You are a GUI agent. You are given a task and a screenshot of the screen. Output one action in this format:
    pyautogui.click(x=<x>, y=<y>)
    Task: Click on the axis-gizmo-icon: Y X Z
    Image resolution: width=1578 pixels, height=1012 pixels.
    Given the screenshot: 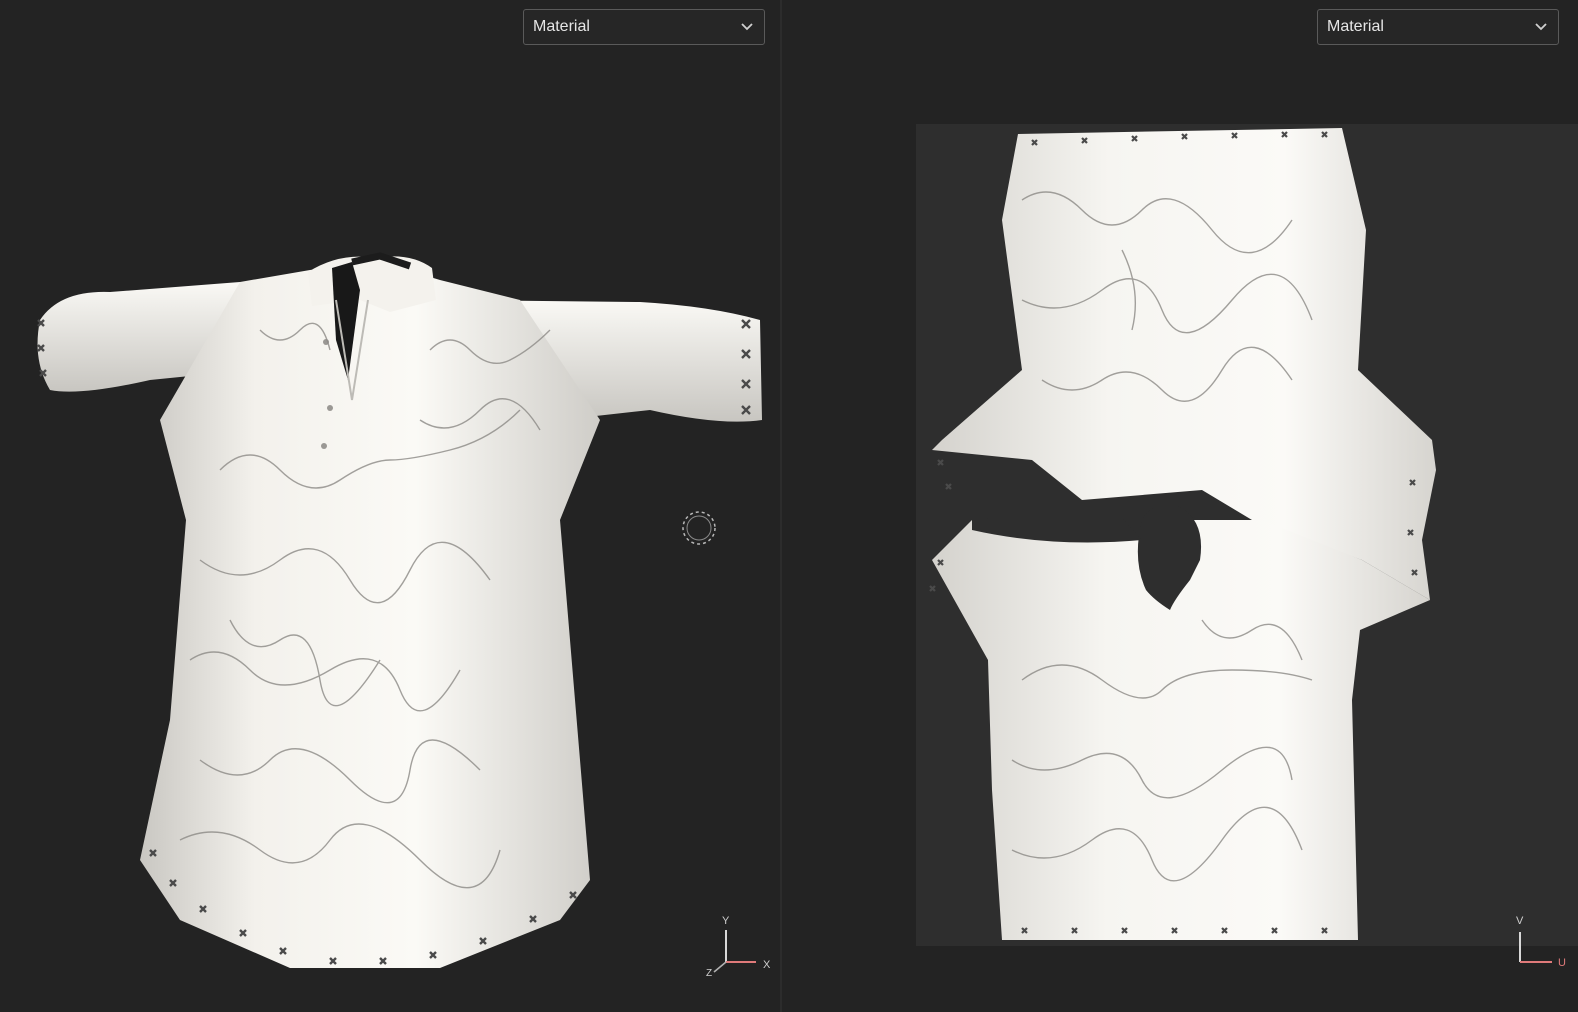 What is the action you would take?
    pyautogui.click(x=738, y=947)
    